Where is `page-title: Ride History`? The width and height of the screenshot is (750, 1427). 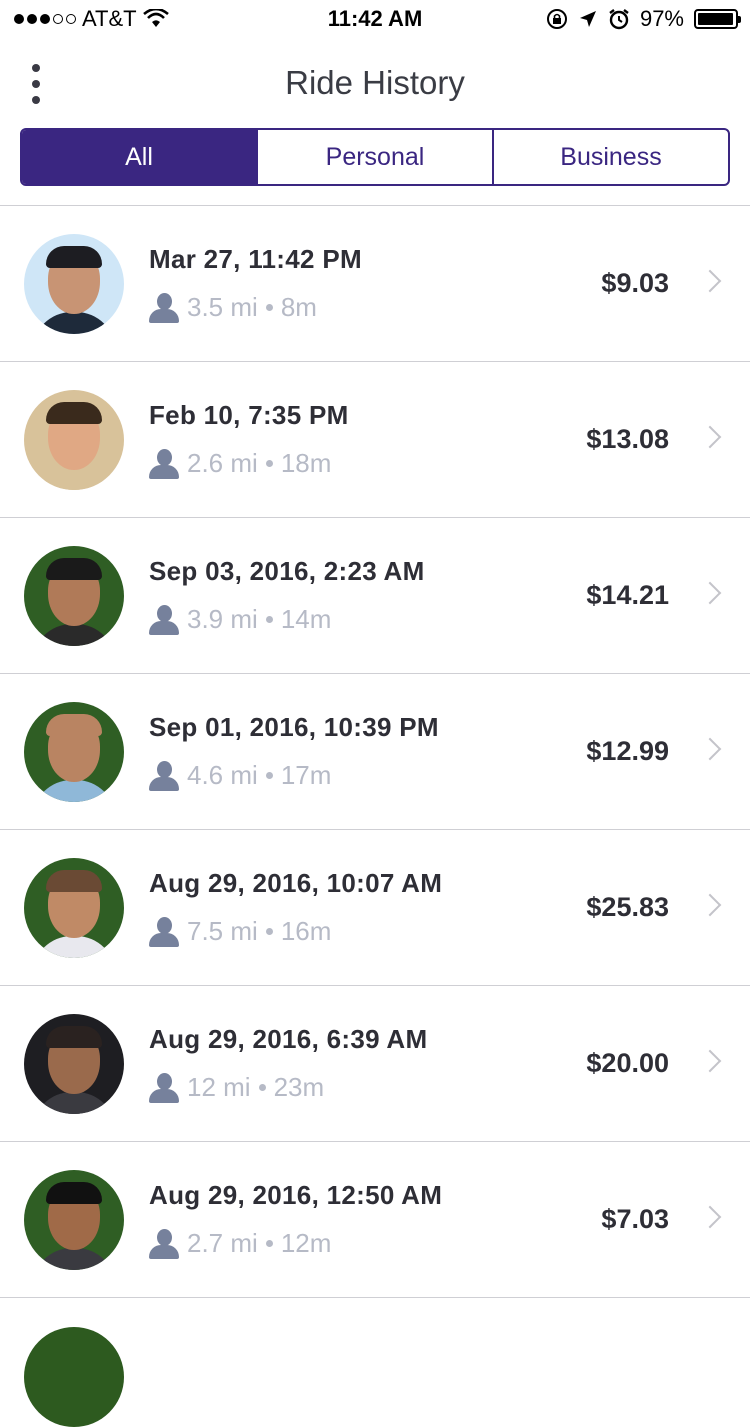 page-title: Ride History is located at coordinates (375, 82).